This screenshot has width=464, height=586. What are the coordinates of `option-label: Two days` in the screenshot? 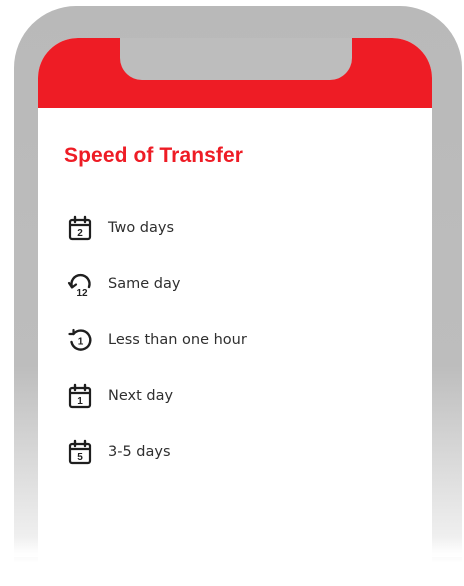 It's located at (141, 228).